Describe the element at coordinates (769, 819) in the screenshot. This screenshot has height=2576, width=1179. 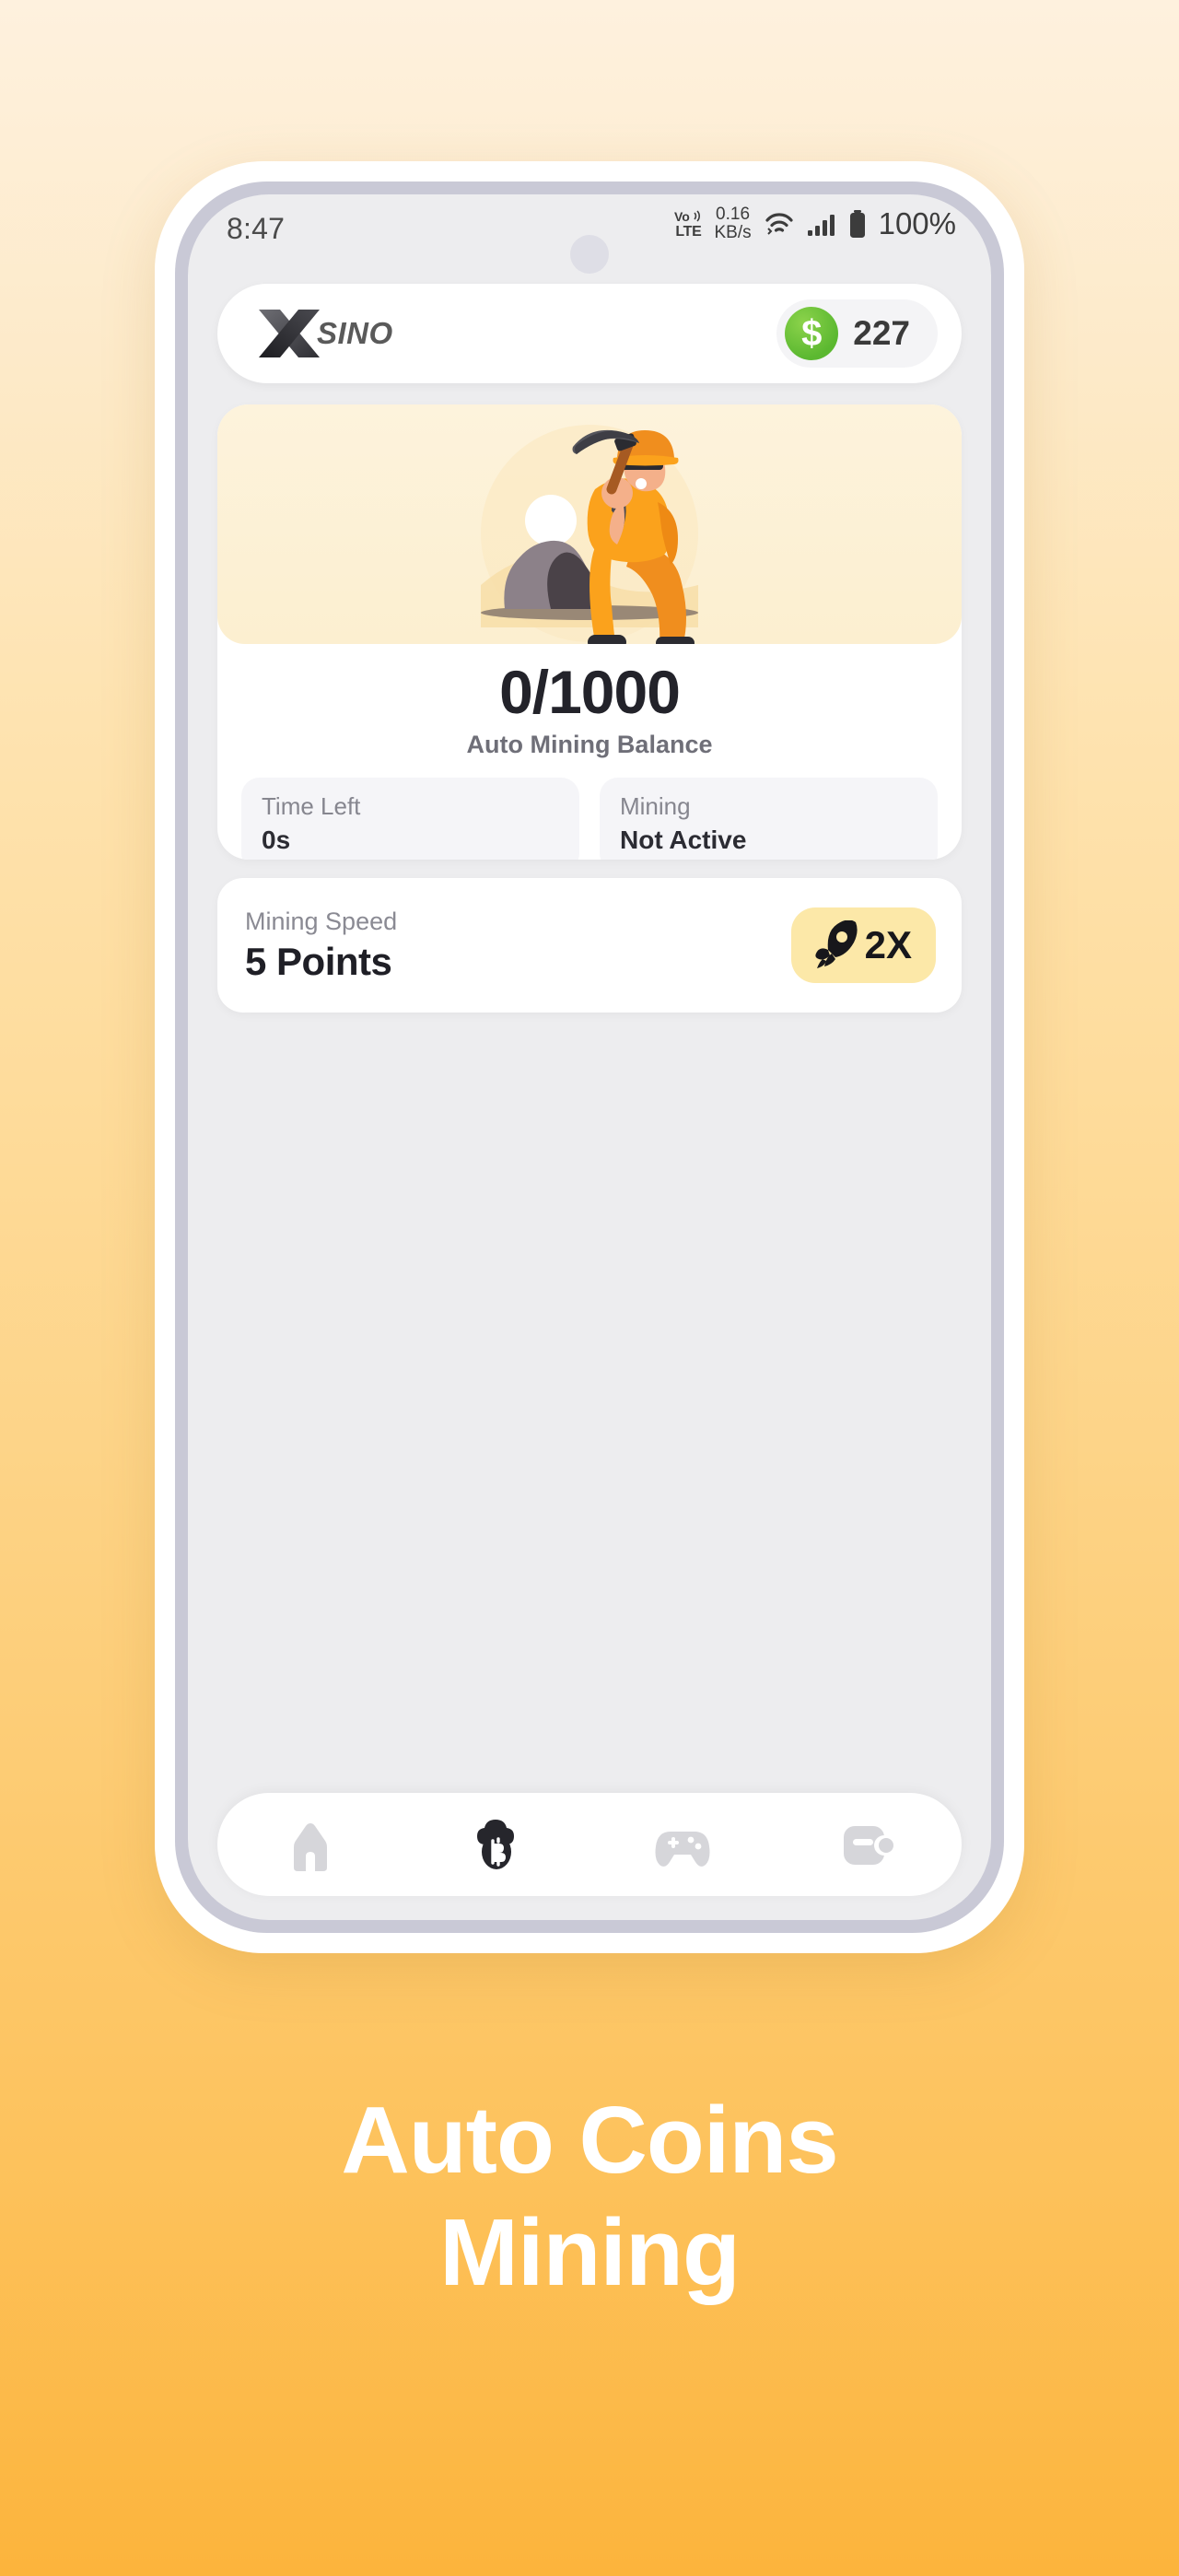
I see `stat-mining-status: Mining Not Active` at that location.